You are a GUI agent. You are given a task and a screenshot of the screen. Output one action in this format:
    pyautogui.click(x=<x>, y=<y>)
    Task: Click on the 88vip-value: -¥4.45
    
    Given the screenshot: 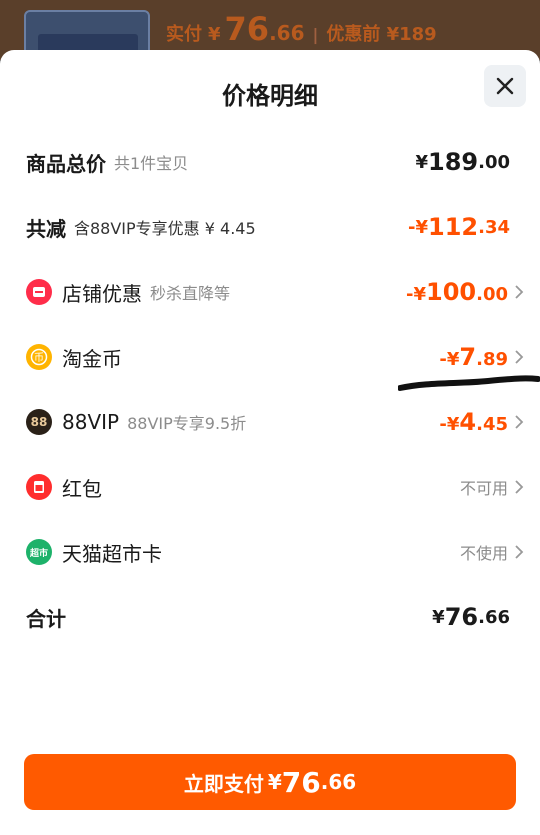 What is the action you would take?
    pyautogui.click(x=481, y=422)
    